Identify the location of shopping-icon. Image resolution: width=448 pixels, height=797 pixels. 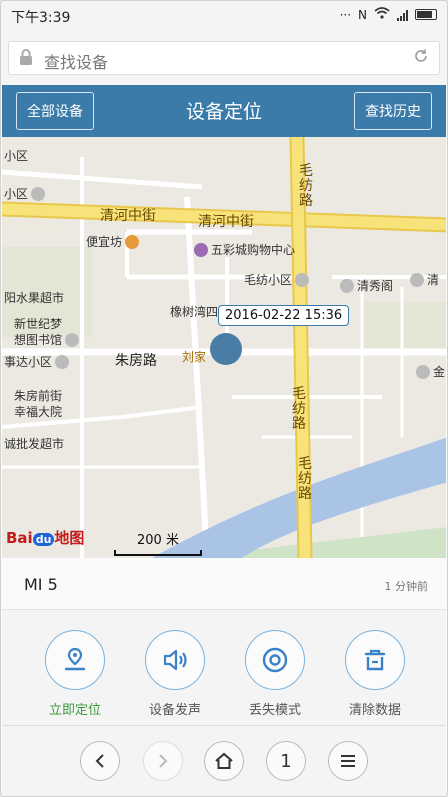
(201, 249).